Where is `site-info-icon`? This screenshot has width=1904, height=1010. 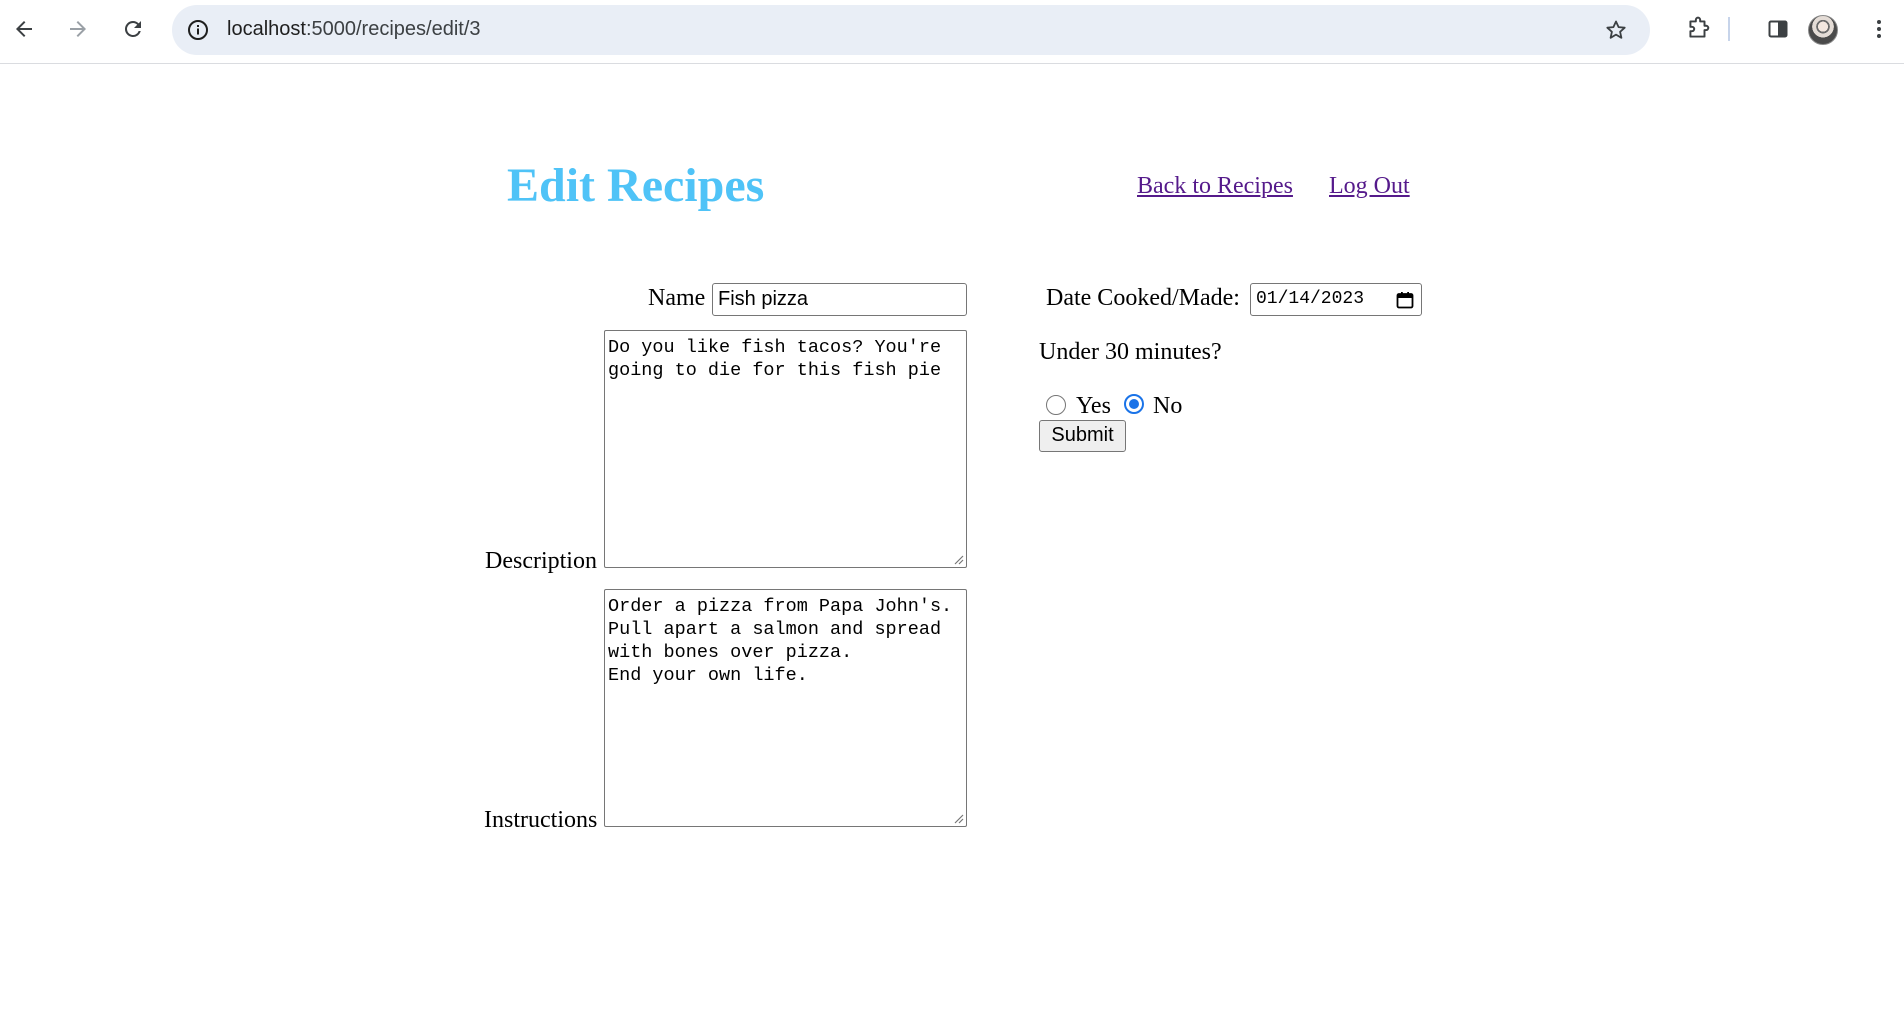
site-info-icon is located at coordinates (198, 30).